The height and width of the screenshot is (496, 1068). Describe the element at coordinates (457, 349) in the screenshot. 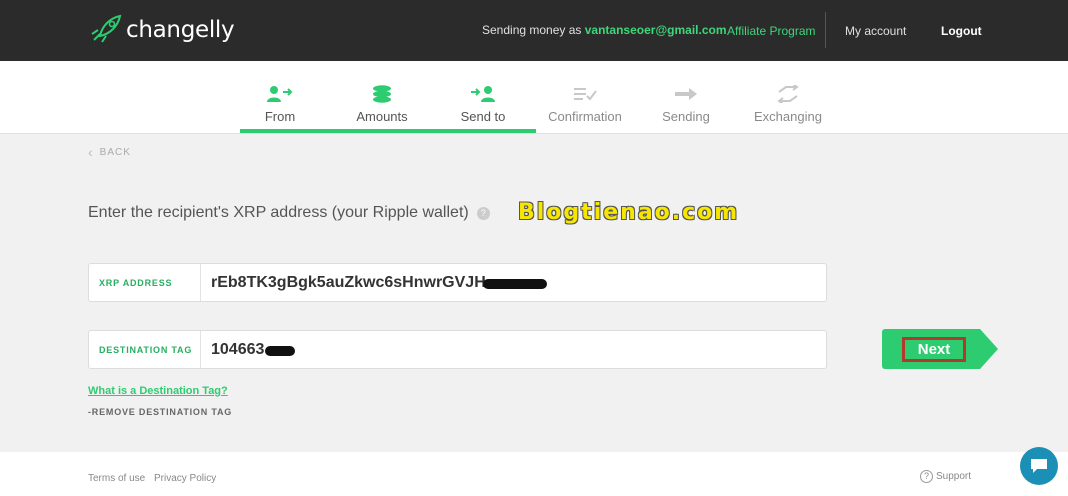

I see `destination-tag-field: DESTINATION TAG 104663` at that location.